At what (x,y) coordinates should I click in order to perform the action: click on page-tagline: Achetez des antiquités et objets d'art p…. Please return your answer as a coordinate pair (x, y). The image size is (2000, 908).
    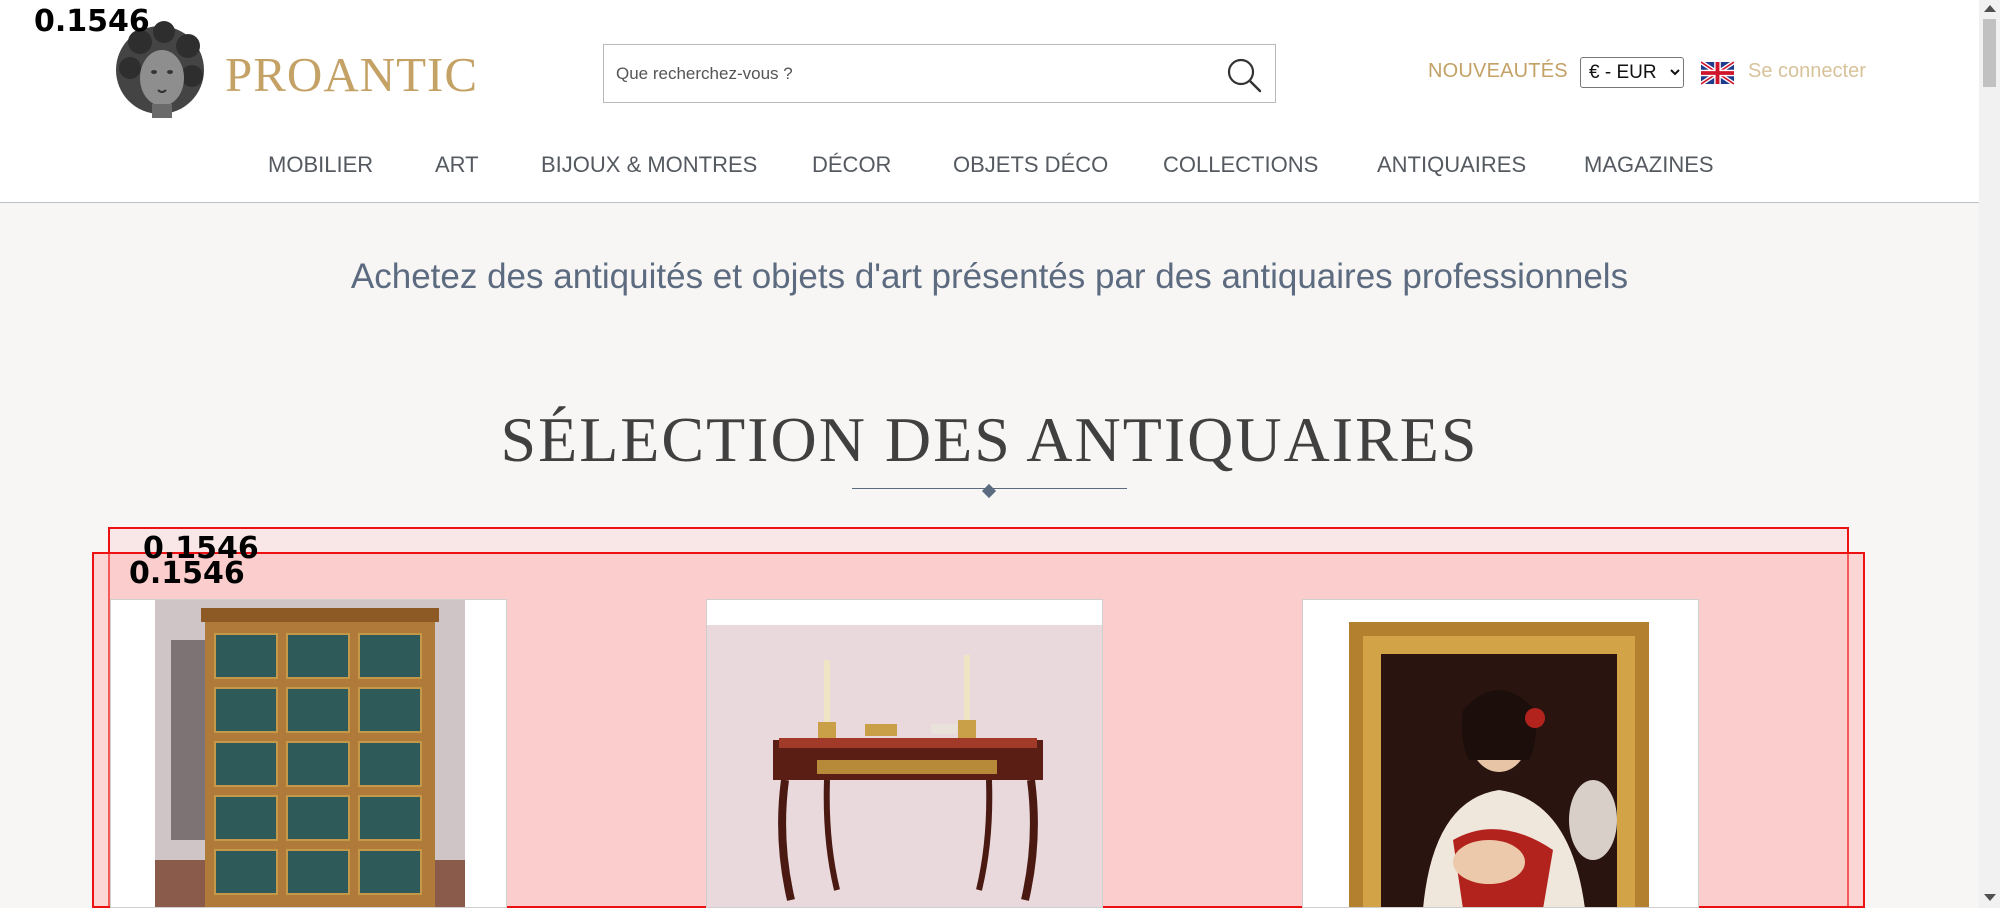
    Looking at the image, I should click on (989, 276).